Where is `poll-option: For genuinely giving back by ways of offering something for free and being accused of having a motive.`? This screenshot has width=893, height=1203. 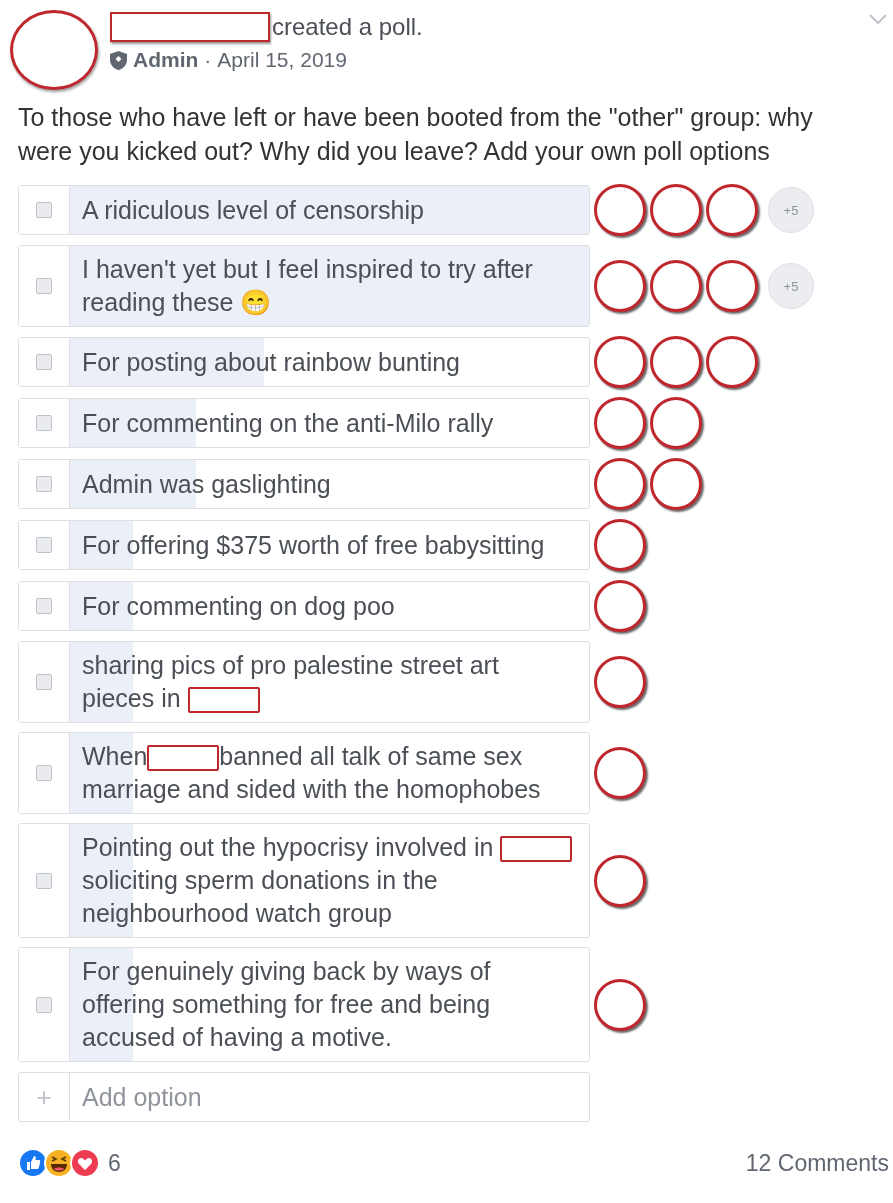 poll-option: For genuinely giving back by ways of offering something for free and being accused of having a motive. is located at coordinates (304, 1004).